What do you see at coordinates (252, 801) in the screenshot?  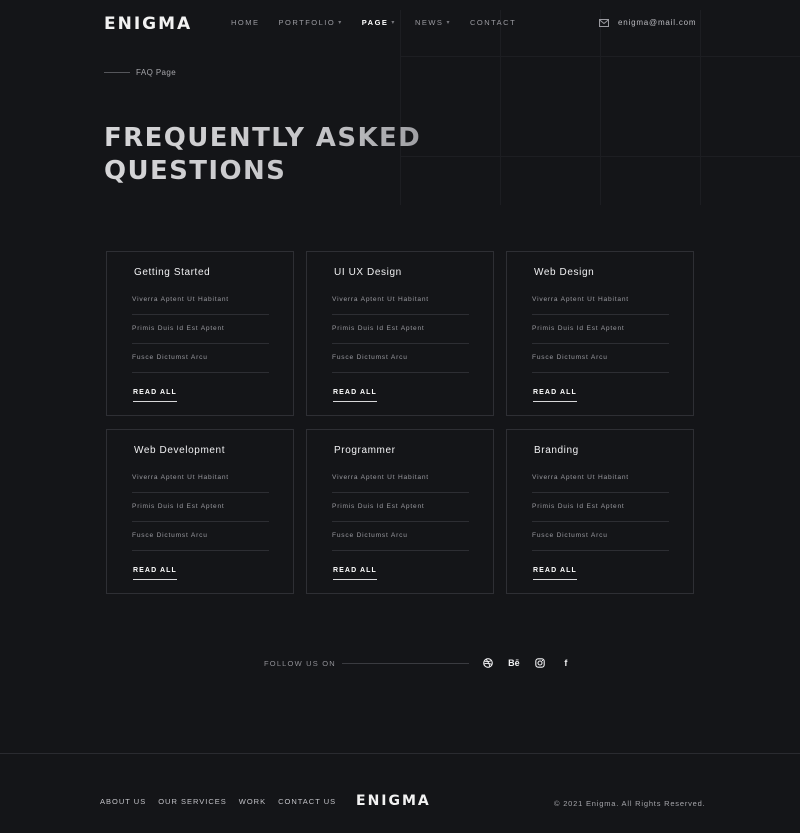 I see `footer-link-work: WORK` at bounding box center [252, 801].